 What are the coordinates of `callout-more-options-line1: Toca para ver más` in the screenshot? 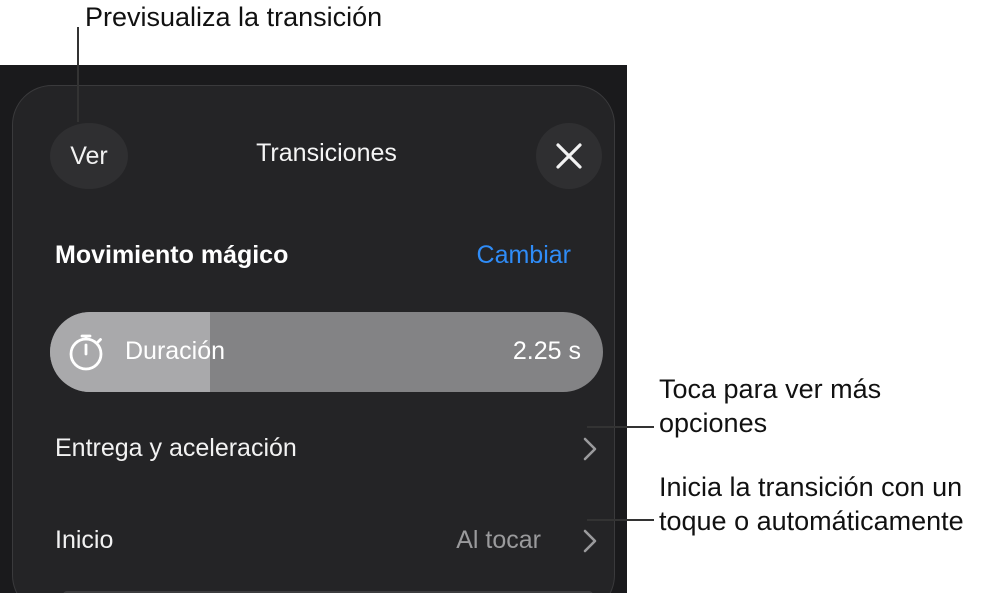 It's located at (770, 389).